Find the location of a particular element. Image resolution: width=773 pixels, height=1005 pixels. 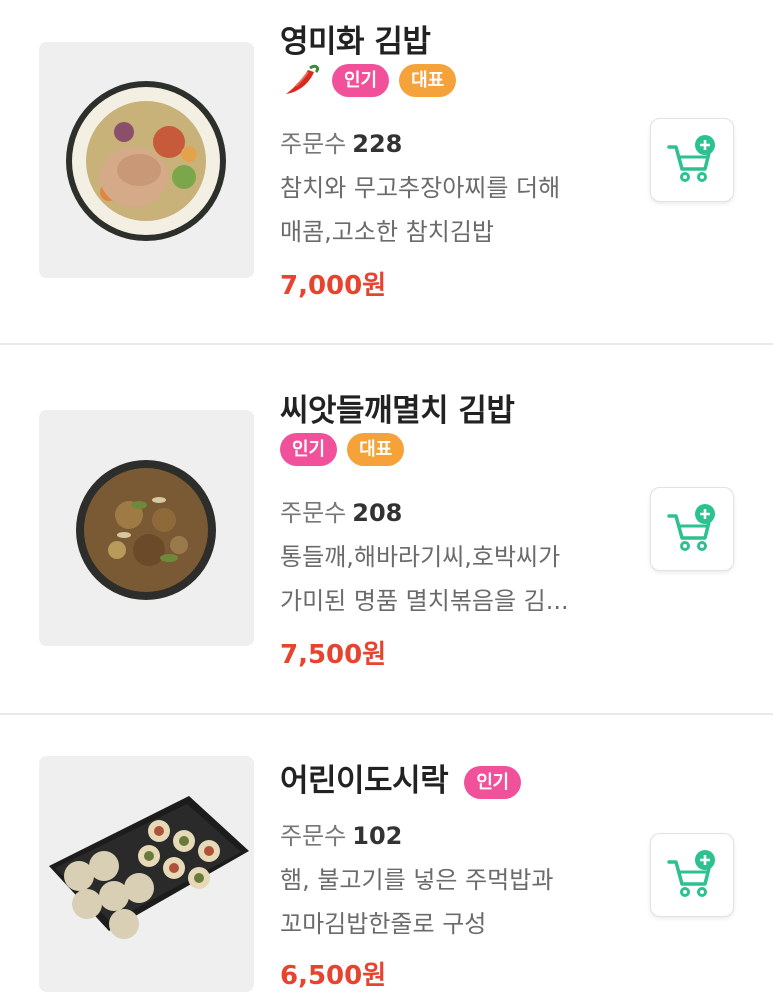

order-count: 주문수 102 is located at coordinates (341, 833).